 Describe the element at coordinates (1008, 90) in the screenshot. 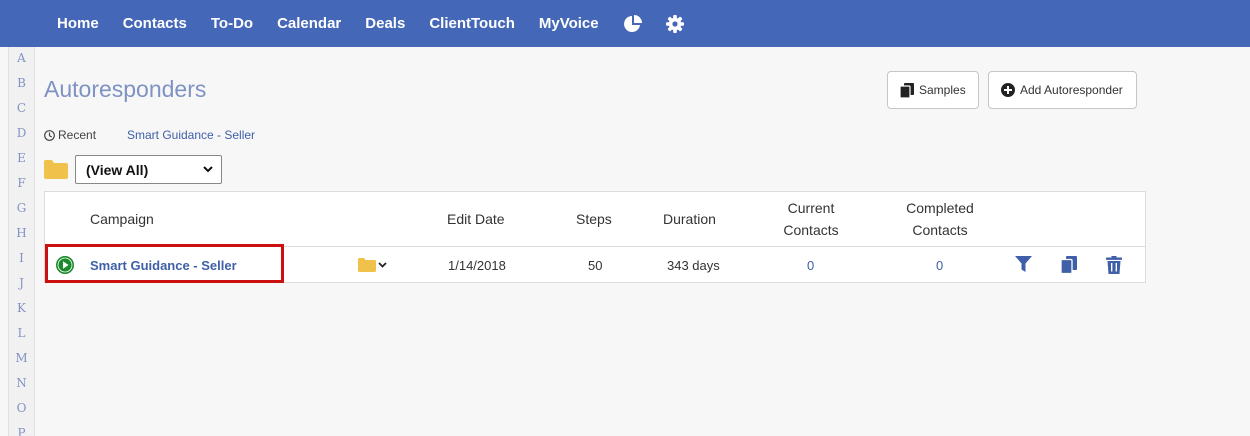

I see `plus-circle-icon` at that location.